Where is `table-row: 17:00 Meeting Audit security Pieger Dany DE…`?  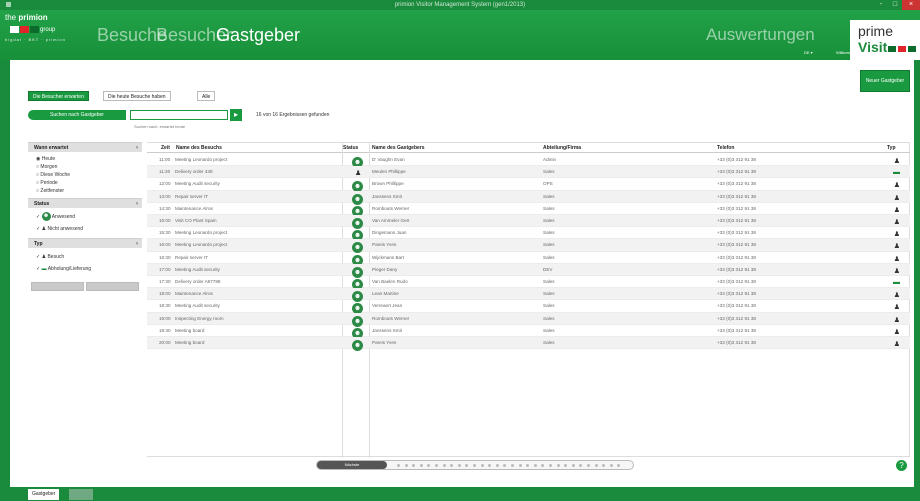
table-row: 17:00 Meeting Audit security Pieger Dany DE… is located at coordinates (528, 270).